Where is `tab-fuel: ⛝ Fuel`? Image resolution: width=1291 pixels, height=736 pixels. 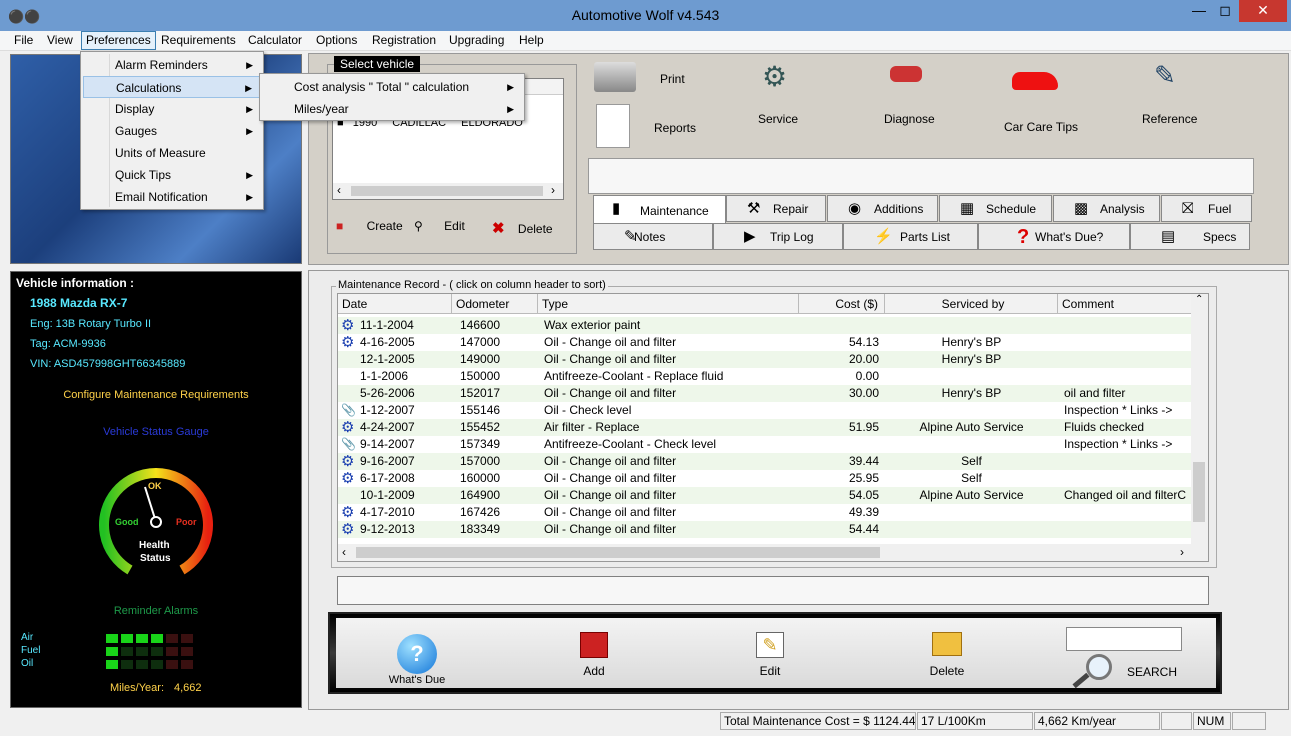 tab-fuel: ⛝ Fuel is located at coordinates (1206, 208).